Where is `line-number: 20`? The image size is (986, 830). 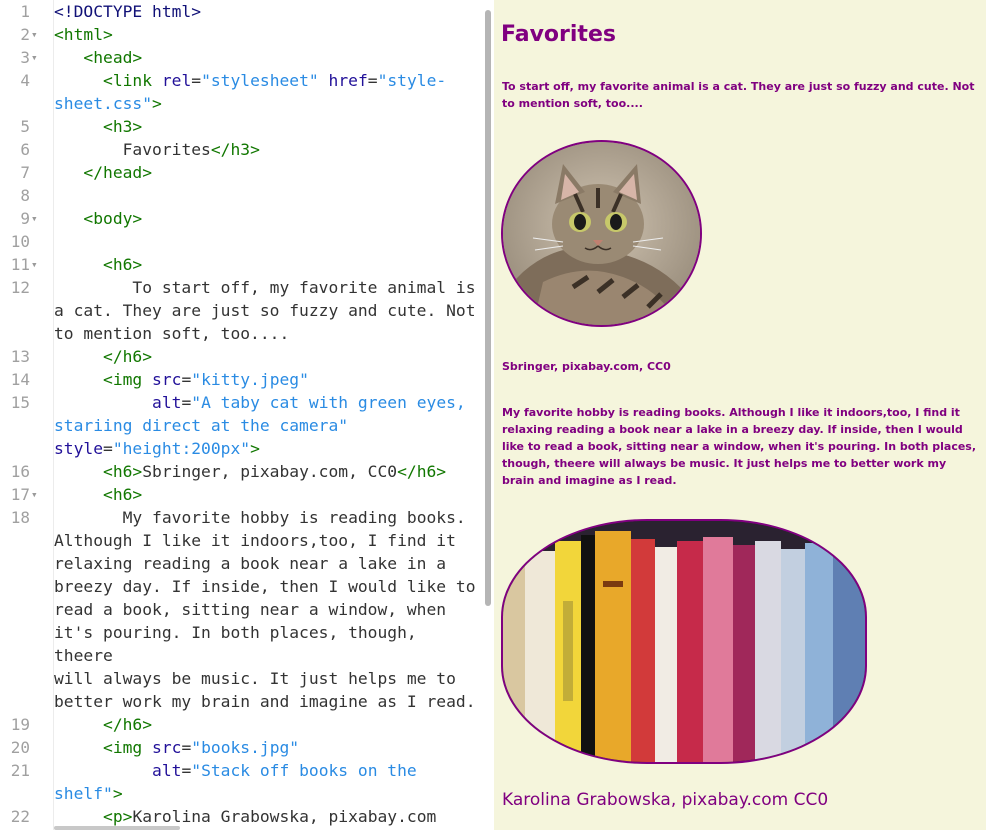
line-number: 20 is located at coordinates (20, 747).